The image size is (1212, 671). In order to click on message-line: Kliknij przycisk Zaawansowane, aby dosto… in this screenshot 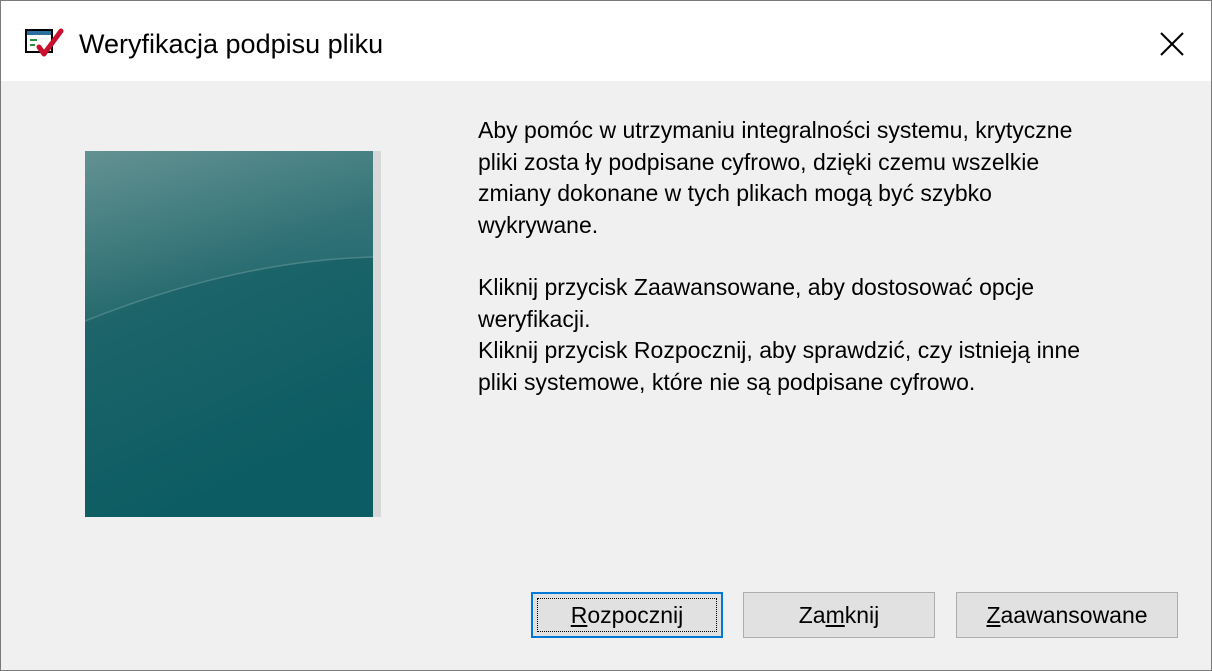, I will do `click(756, 287)`.